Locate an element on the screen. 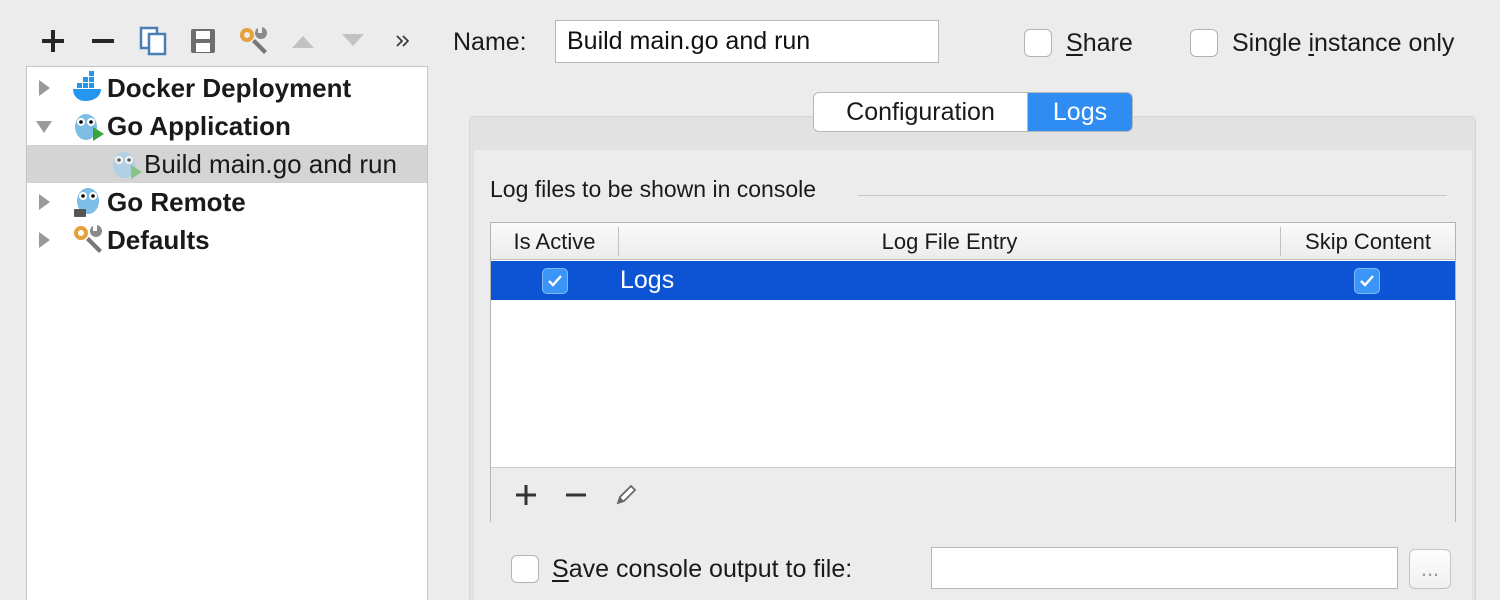  single-instance-label-rest: nstance only is located at coordinates (1384, 43).